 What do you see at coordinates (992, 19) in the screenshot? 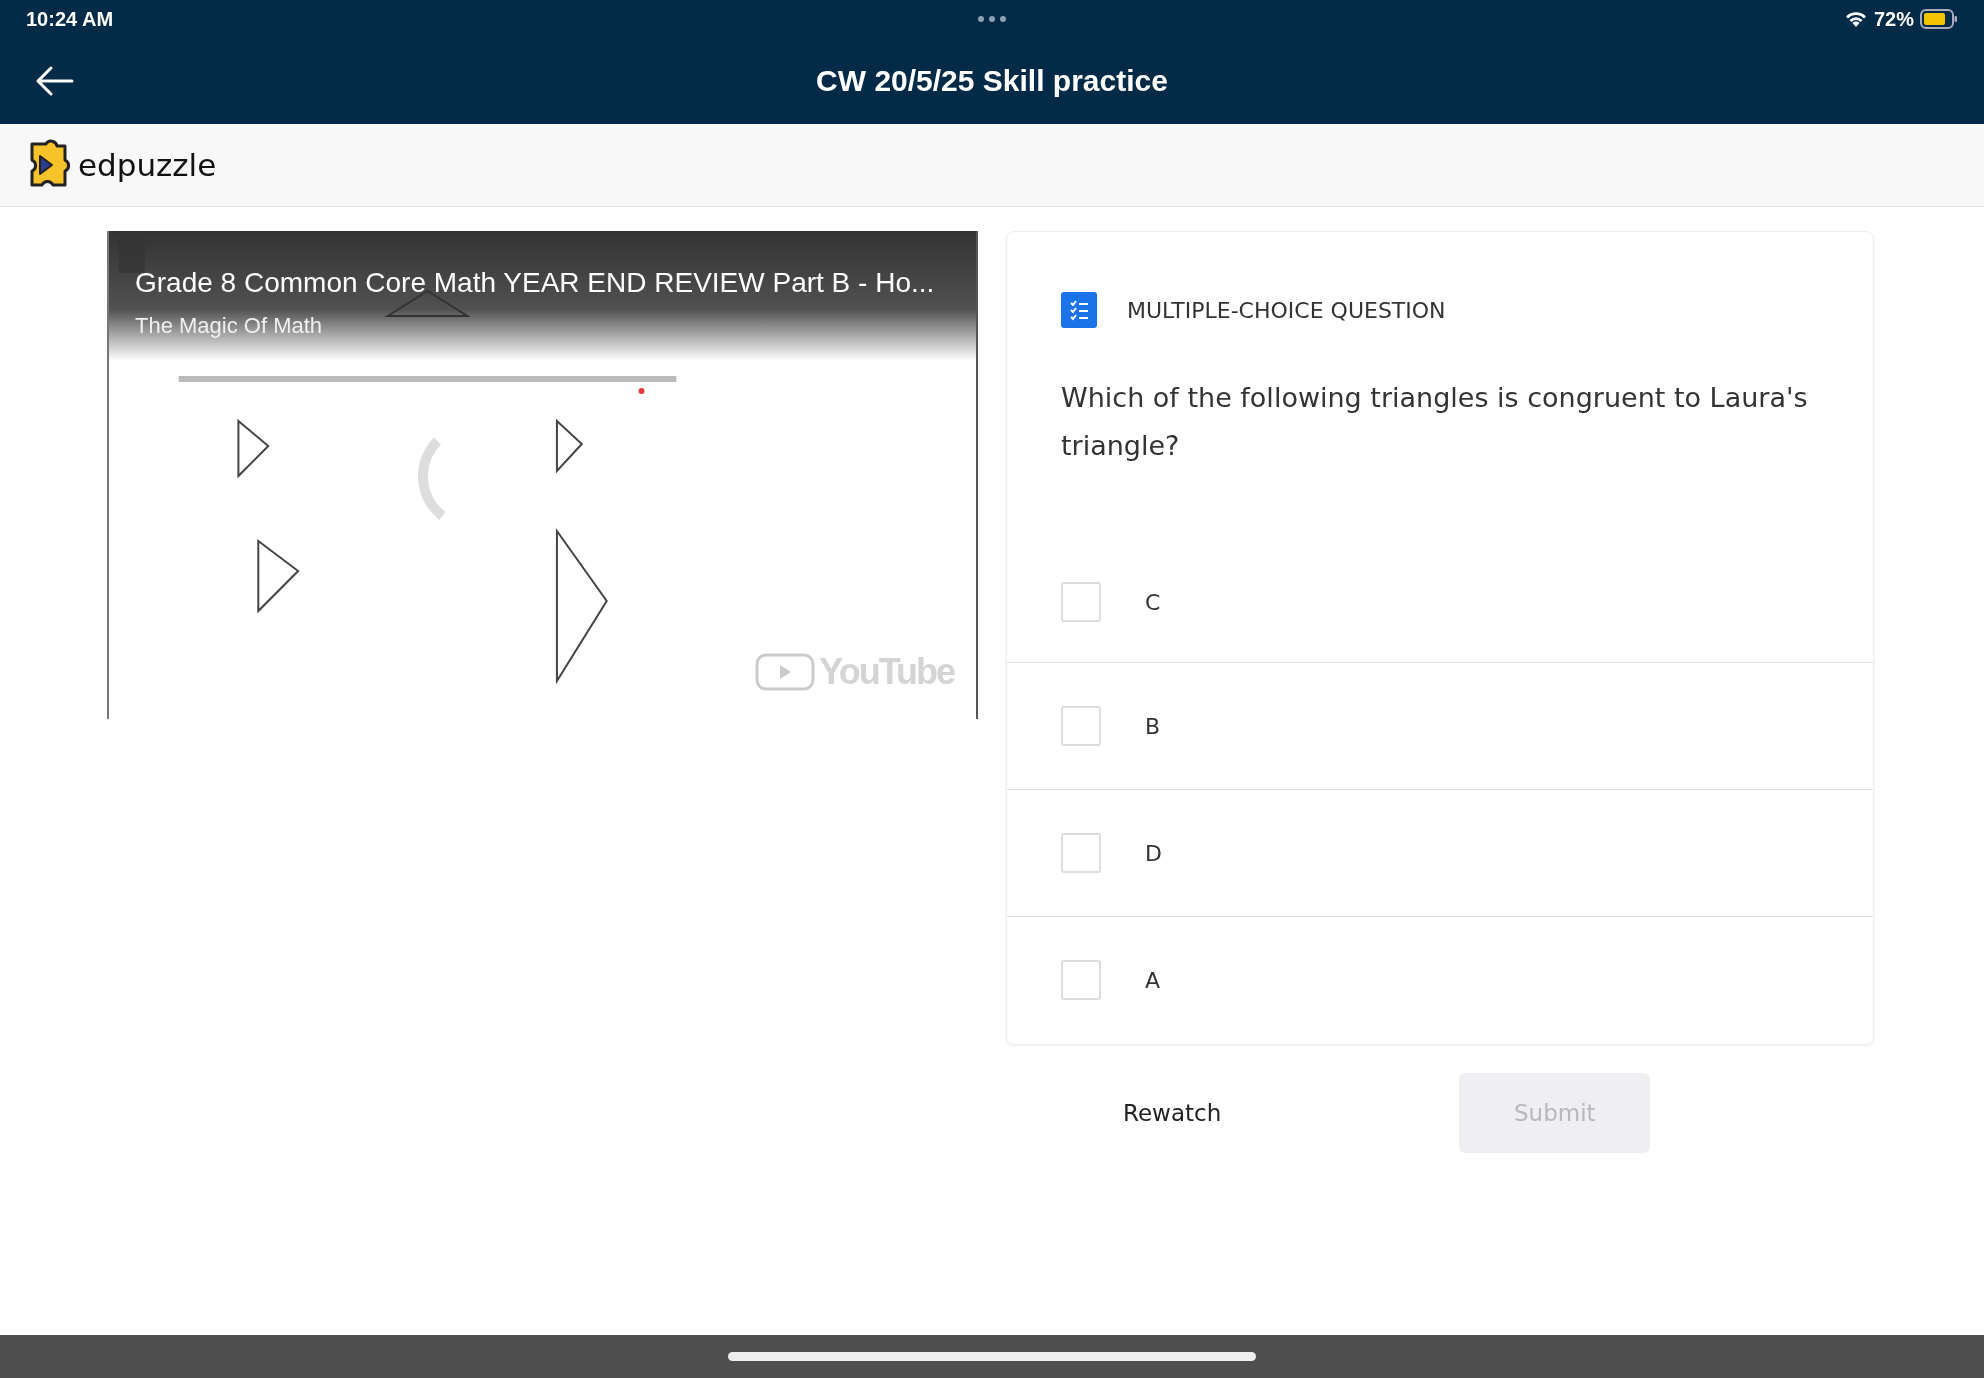
I see `more-dots-icon` at bounding box center [992, 19].